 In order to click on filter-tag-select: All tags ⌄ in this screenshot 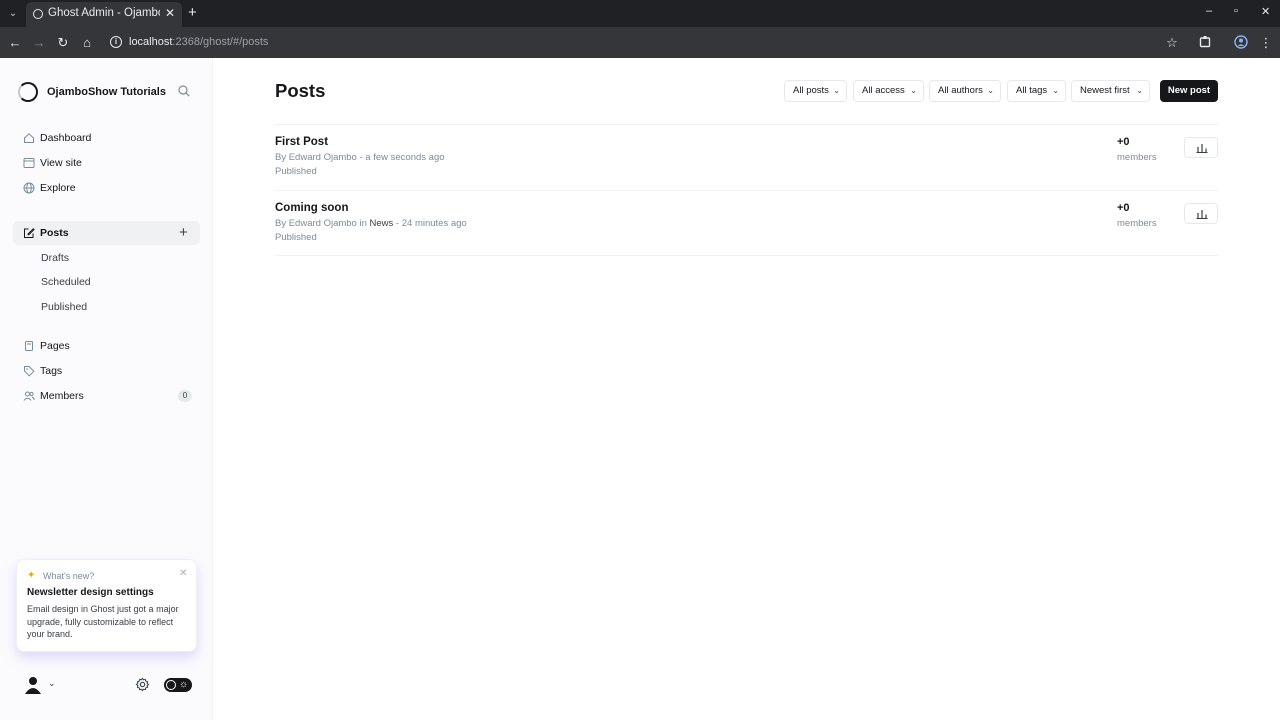, I will do `click(1036, 91)`.